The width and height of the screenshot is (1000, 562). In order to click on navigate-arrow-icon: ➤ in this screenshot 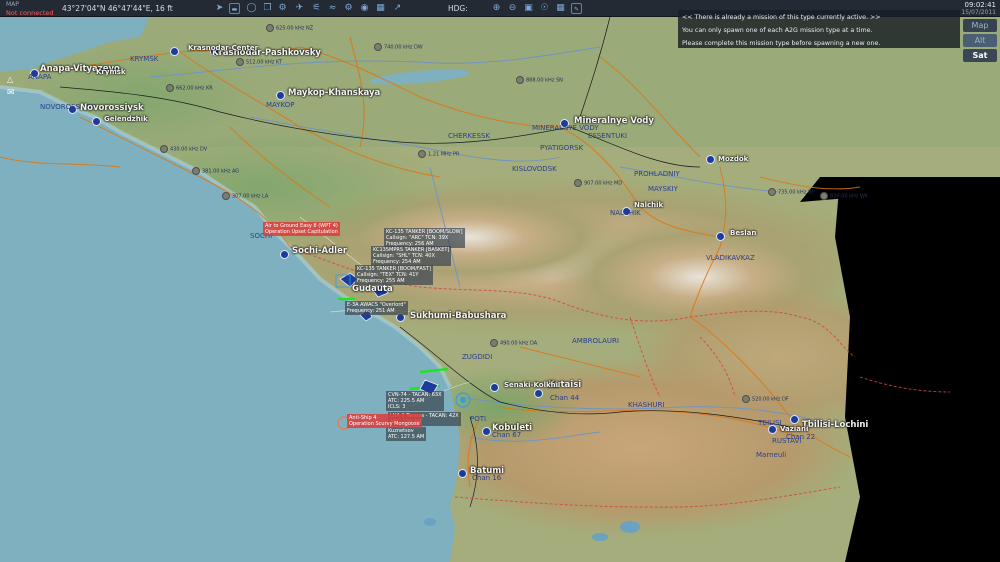, I will do `click(219, 8)`.